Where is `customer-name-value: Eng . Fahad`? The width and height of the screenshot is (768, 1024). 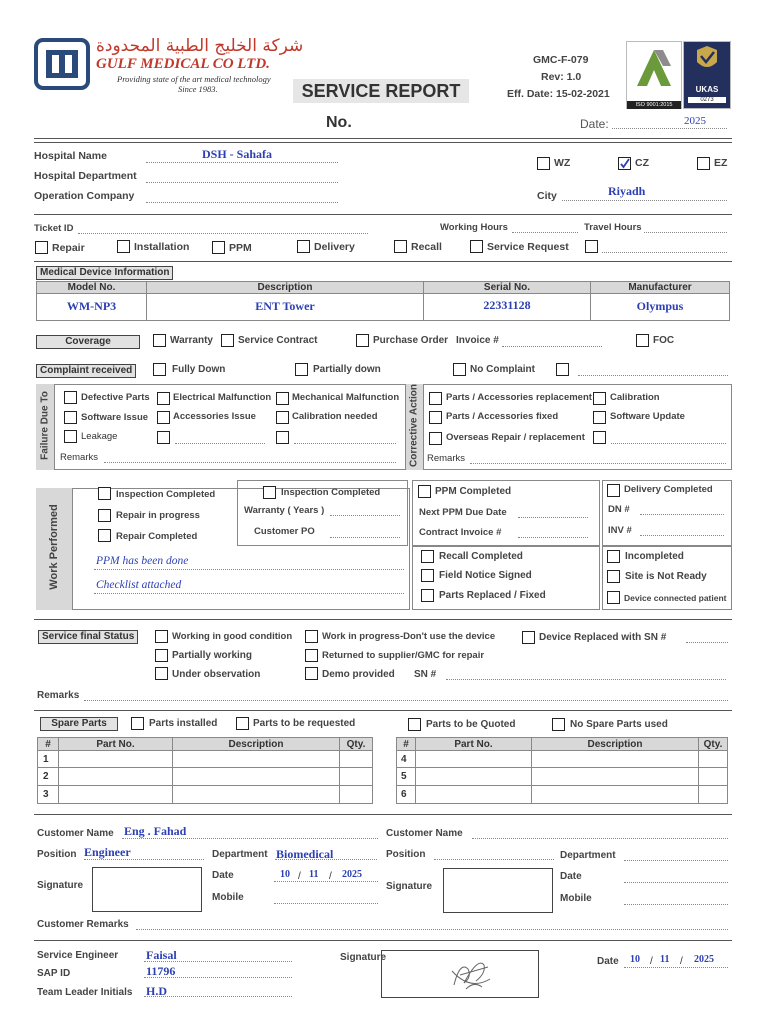 customer-name-value: Eng . Fahad is located at coordinates (155, 831).